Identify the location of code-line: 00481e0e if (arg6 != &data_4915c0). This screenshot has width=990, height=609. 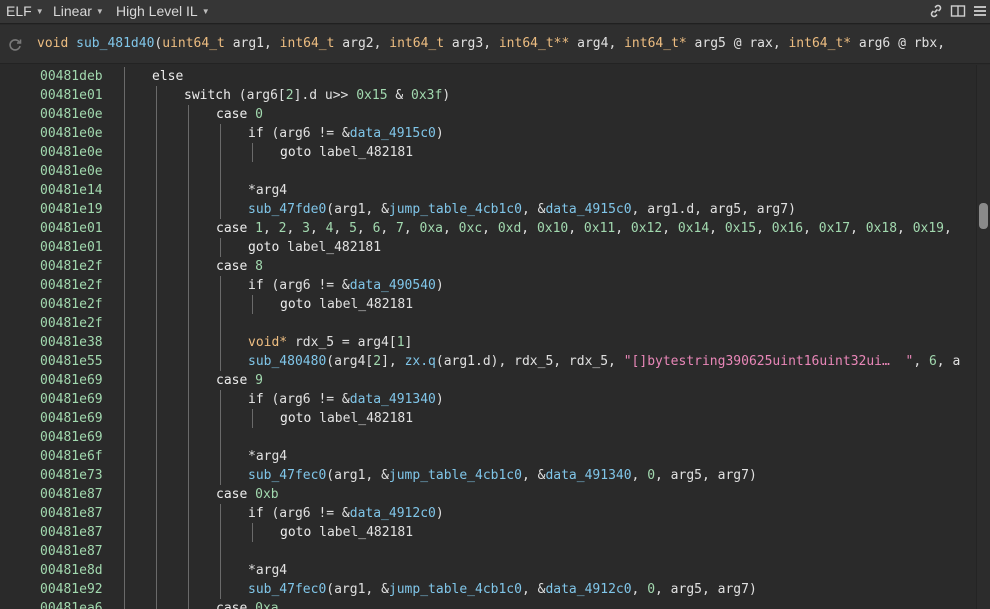
(488, 133).